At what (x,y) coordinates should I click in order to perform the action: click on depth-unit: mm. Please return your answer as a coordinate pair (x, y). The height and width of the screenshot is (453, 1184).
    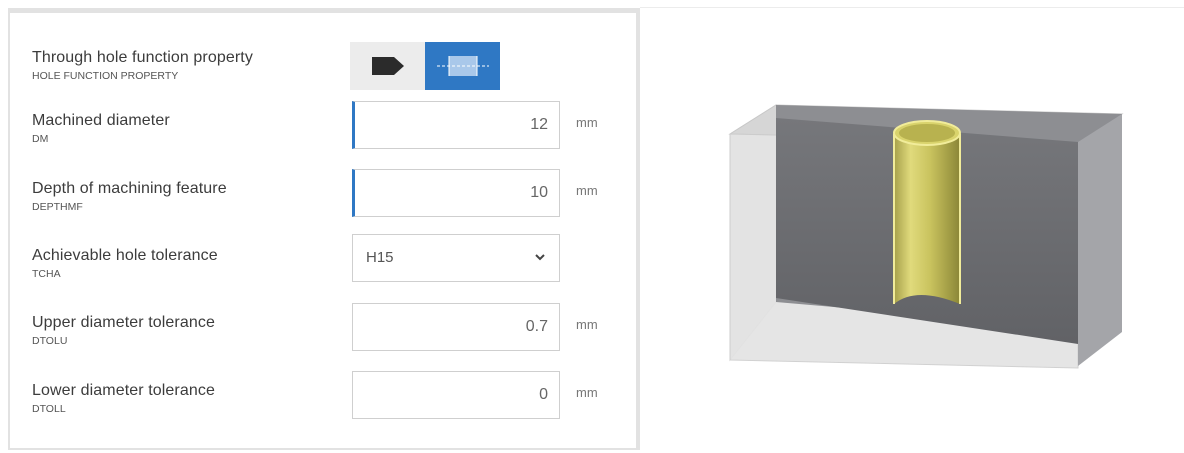
    Looking at the image, I should click on (587, 190).